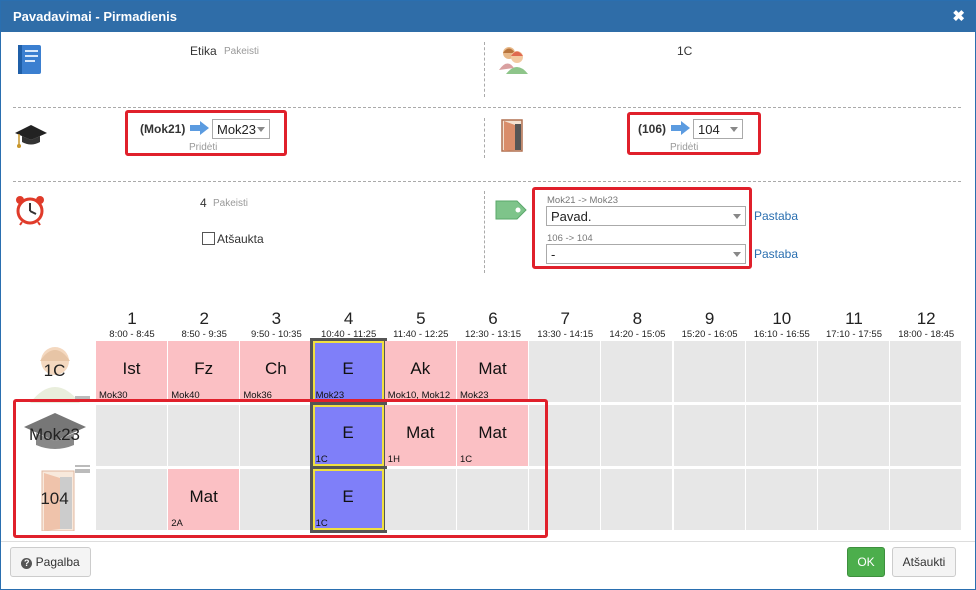  Describe the element at coordinates (204, 319) in the screenshot. I see `period-header: 2 8:50 - 9:35` at that location.